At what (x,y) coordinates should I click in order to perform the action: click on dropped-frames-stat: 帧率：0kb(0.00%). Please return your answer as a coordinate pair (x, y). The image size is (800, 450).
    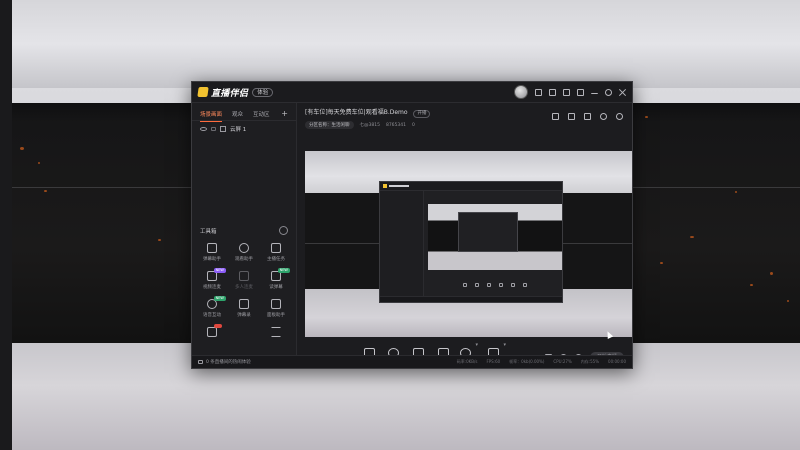
    Looking at the image, I should click on (527, 361).